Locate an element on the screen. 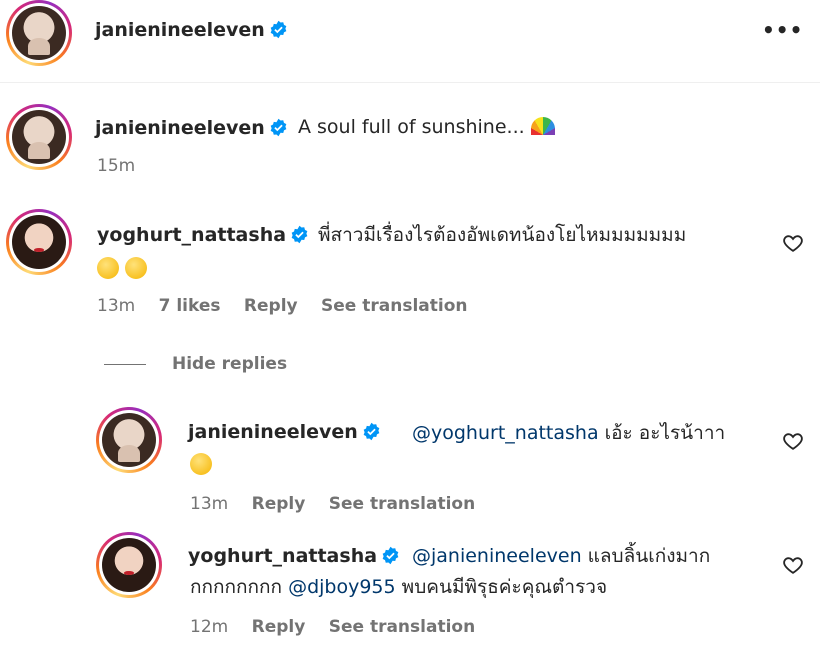 The height and width of the screenshot is (659, 820). comment-meta: 13m 7 likes Reply See translation is located at coordinates (282, 306).